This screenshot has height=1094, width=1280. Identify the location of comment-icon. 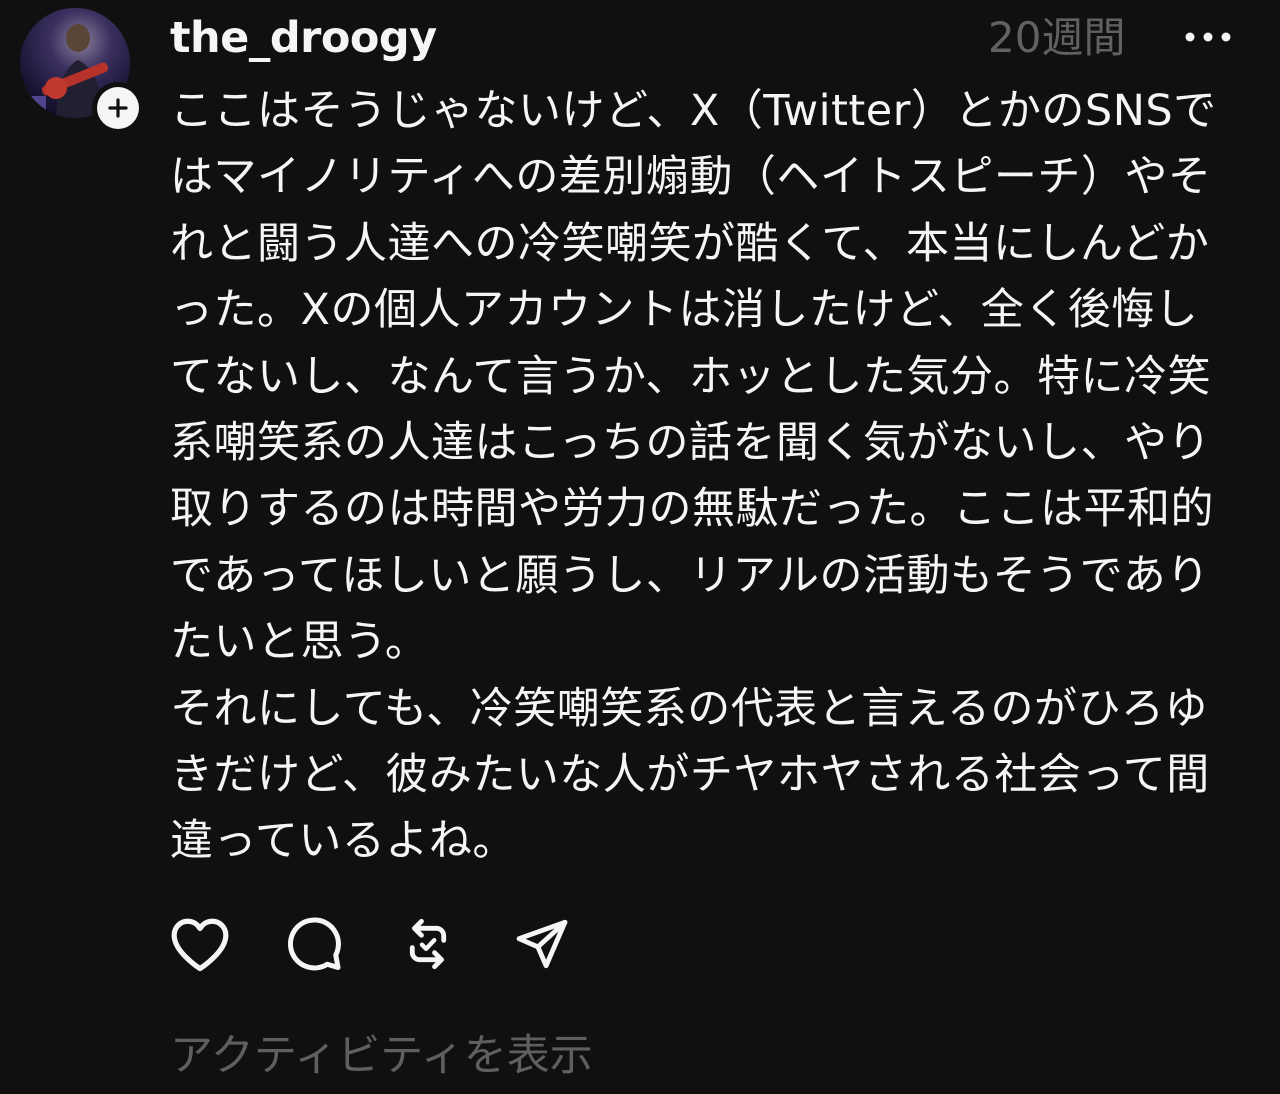
(314, 944).